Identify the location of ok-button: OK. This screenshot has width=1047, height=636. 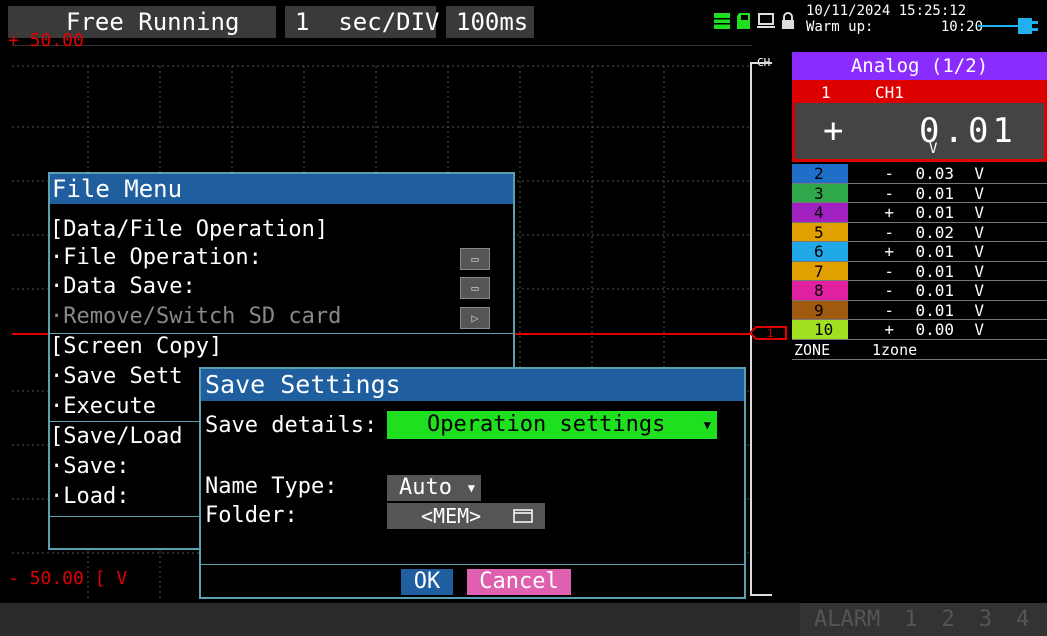
(427, 582).